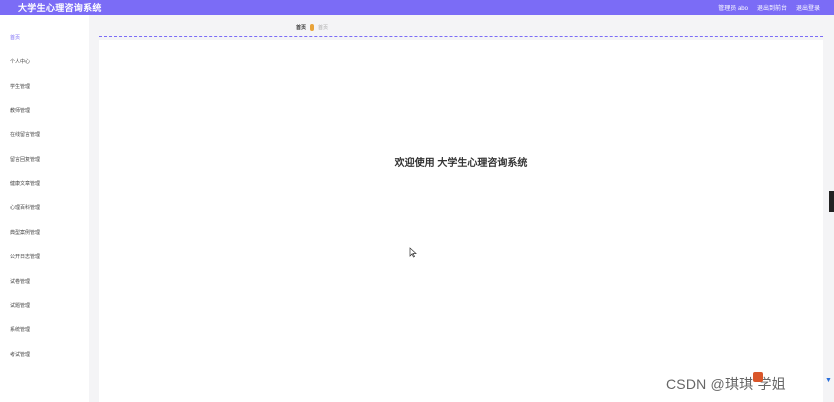 The width and height of the screenshot is (834, 402). What do you see at coordinates (20, 110) in the screenshot?
I see `sidebar-item-teachers: 教师管理` at bounding box center [20, 110].